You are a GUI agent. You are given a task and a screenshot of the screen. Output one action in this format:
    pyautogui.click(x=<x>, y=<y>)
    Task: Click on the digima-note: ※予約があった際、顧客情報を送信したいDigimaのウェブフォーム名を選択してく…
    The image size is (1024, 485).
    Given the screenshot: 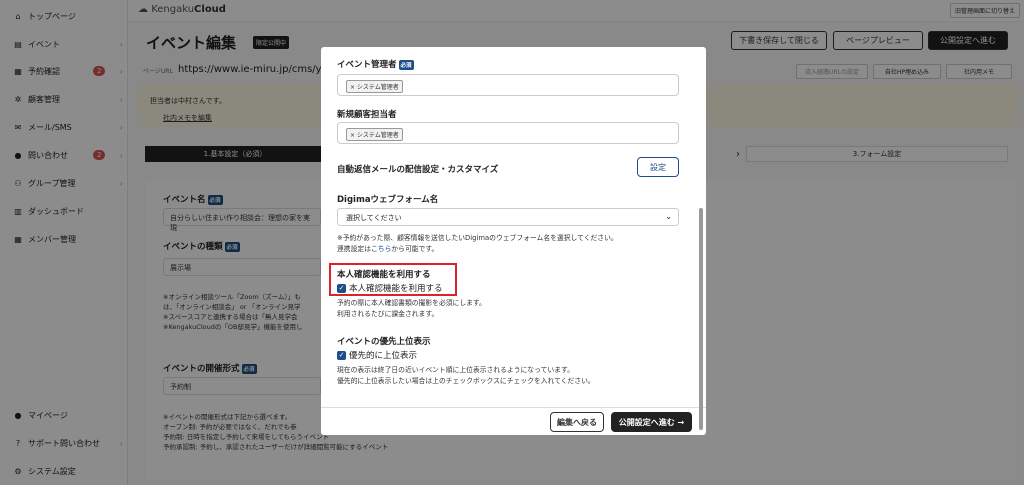 What is the action you would take?
    pyautogui.click(x=477, y=244)
    